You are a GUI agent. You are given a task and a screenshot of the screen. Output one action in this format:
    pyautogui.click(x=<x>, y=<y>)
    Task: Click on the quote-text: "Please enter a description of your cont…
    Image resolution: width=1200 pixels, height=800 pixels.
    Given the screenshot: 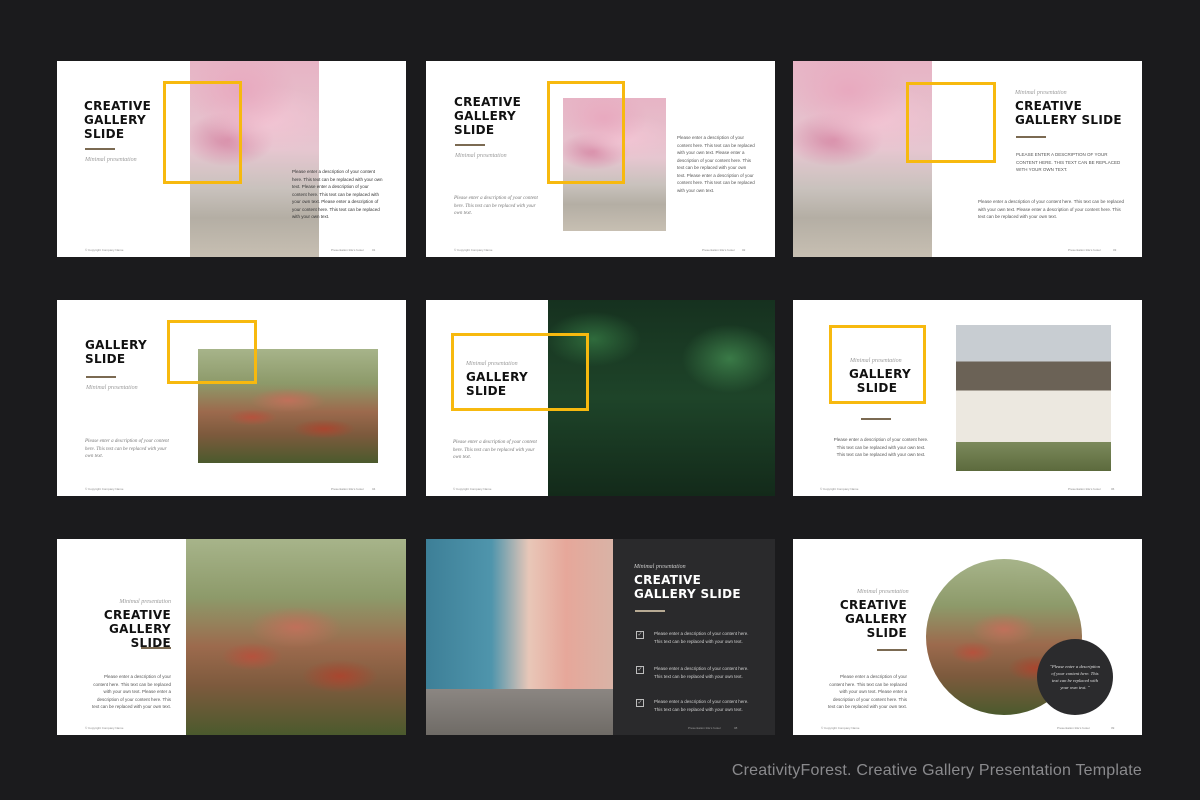 What is the action you would take?
    pyautogui.click(x=1075, y=677)
    